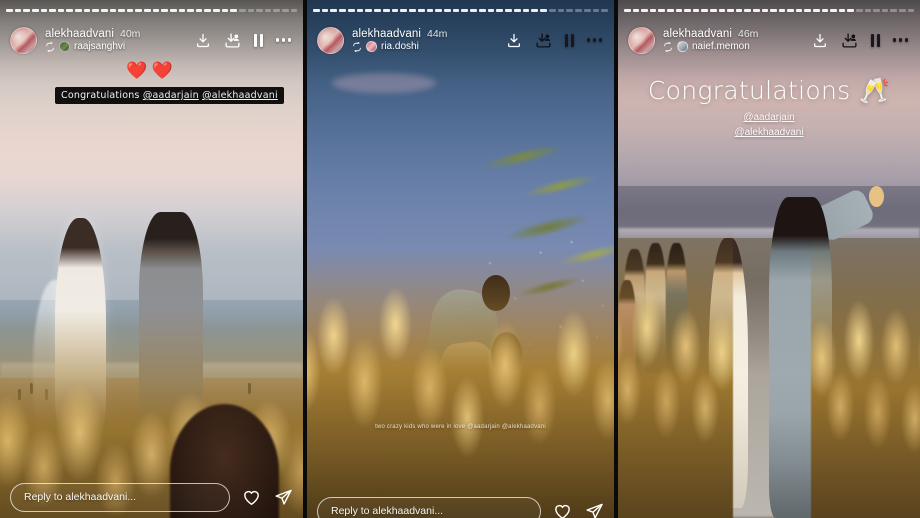  I want to click on reshare-author-username: naief.memon, so click(721, 46).